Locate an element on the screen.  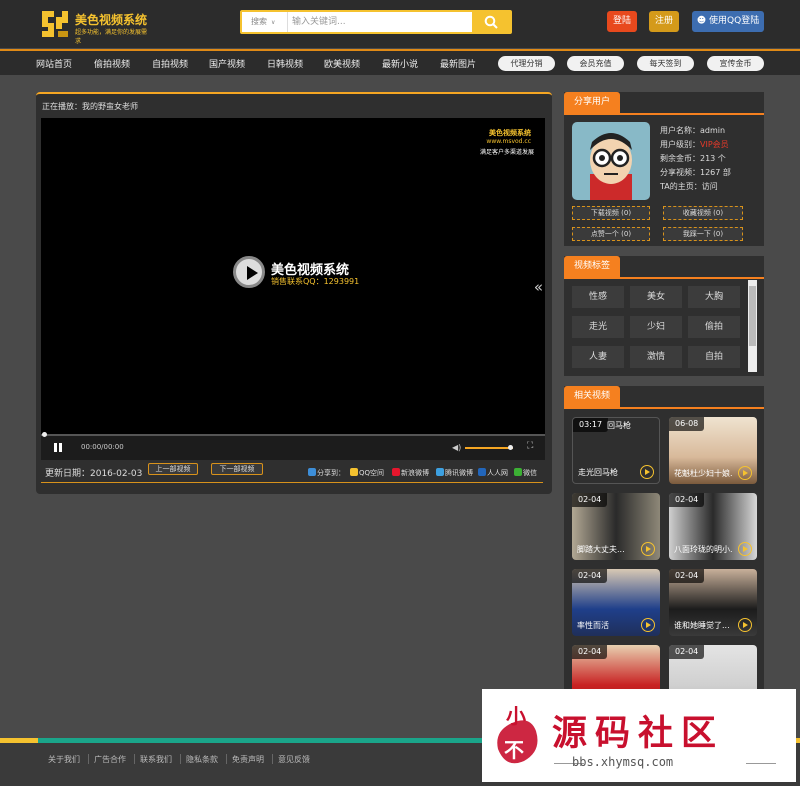
scrollbar-thumb is located at coordinates (752, 316).